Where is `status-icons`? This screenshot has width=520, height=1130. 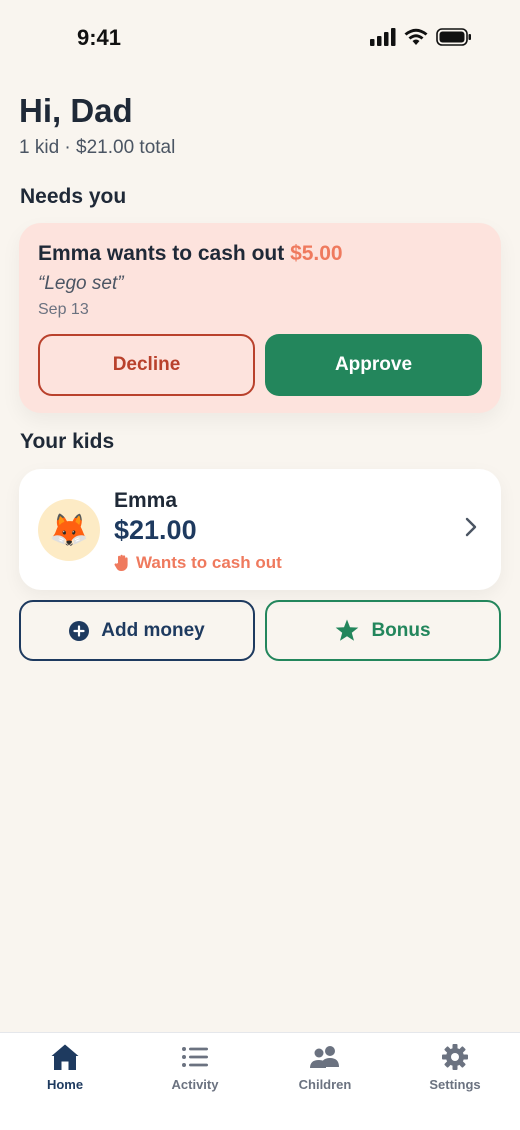
status-icons is located at coordinates (421, 37).